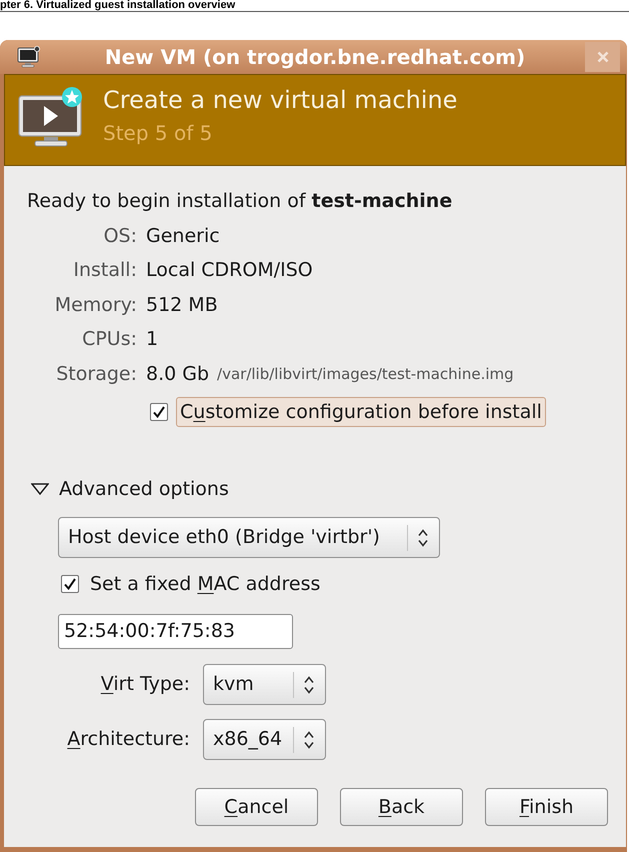  What do you see at coordinates (183, 236) in the screenshot?
I see `summary-value: Generic` at bounding box center [183, 236].